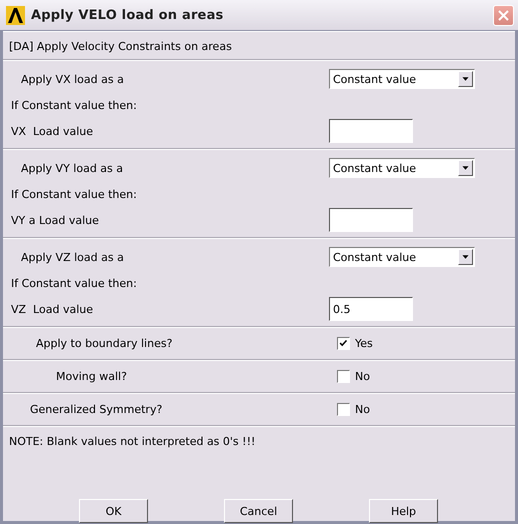 The height and width of the screenshot is (524, 518). I want to click on dialog-heading: [DA] Apply Velocity Constraints on areas, so click(259, 45).